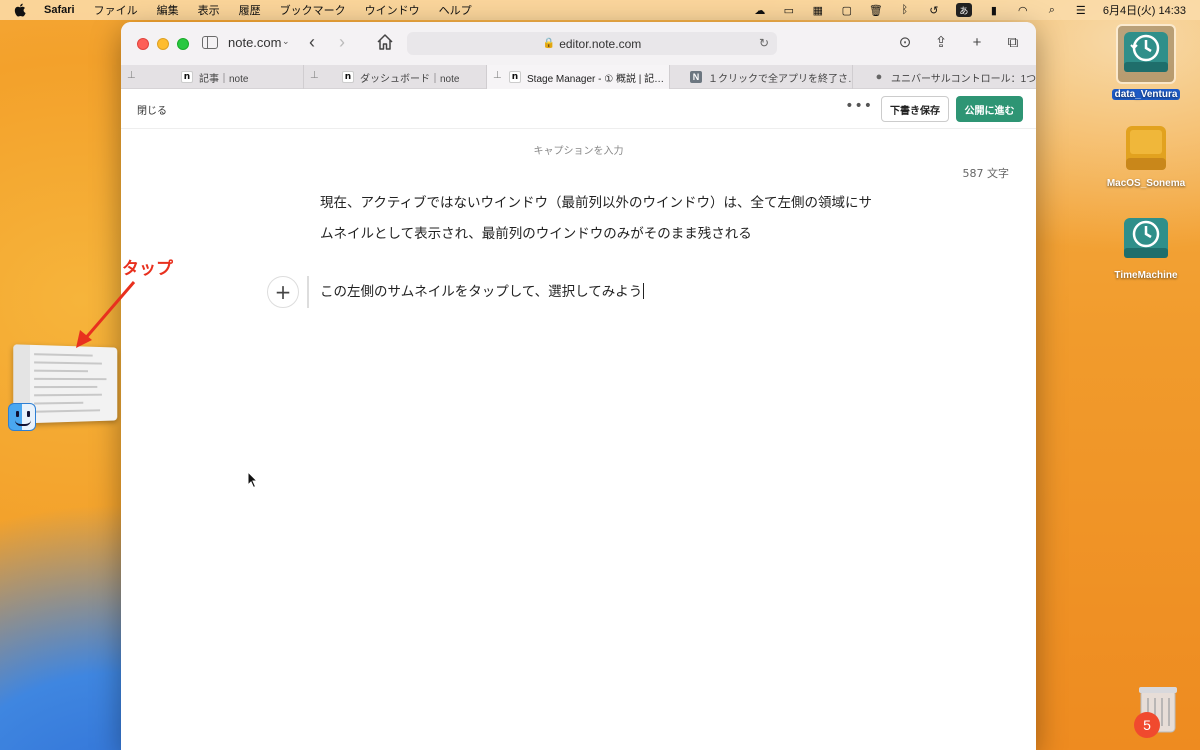 This screenshot has width=1200, height=750. I want to click on clock: 6月4日(火) 14:33, so click(1144, 10).